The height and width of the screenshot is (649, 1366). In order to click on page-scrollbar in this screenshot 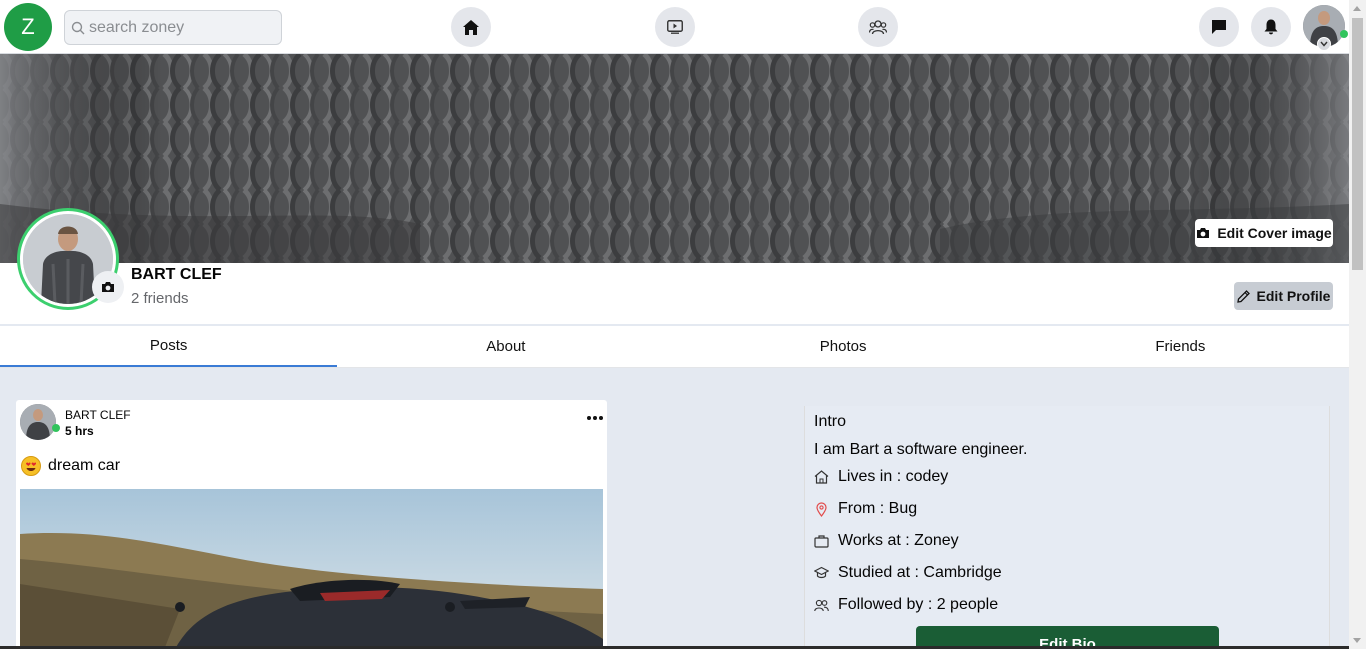, I will do `click(1357, 324)`.